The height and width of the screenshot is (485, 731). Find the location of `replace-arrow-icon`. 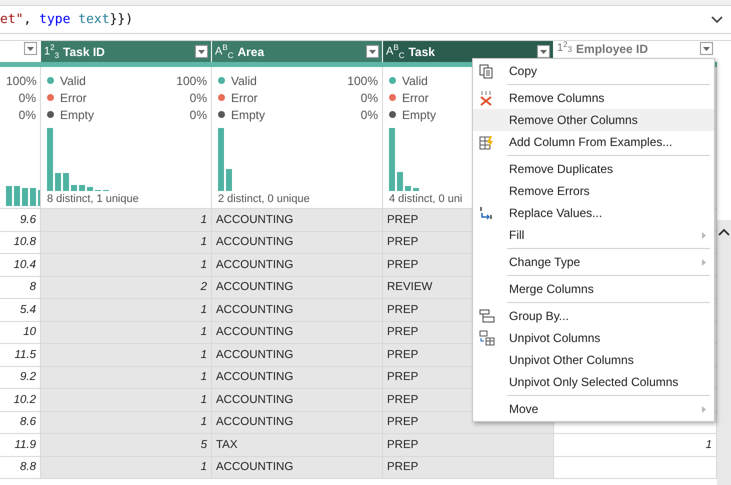

replace-arrow-icon is located at coordinates (486, 213).